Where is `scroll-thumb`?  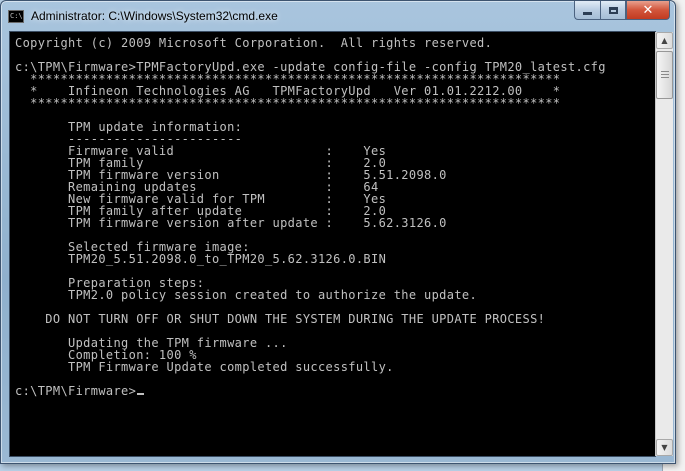
scroll-thumb is located at coordinates (664, 75).